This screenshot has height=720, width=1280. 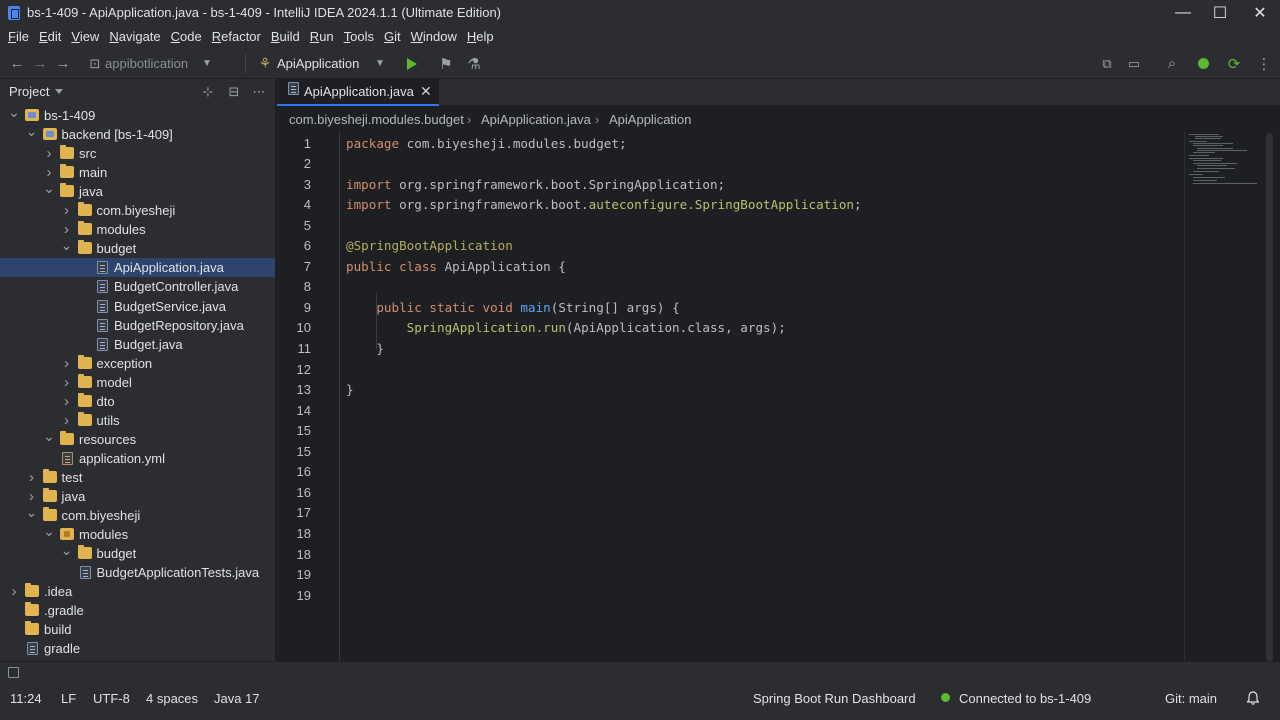 I want to click on tree-item: › model, so click(x=137, y=382).